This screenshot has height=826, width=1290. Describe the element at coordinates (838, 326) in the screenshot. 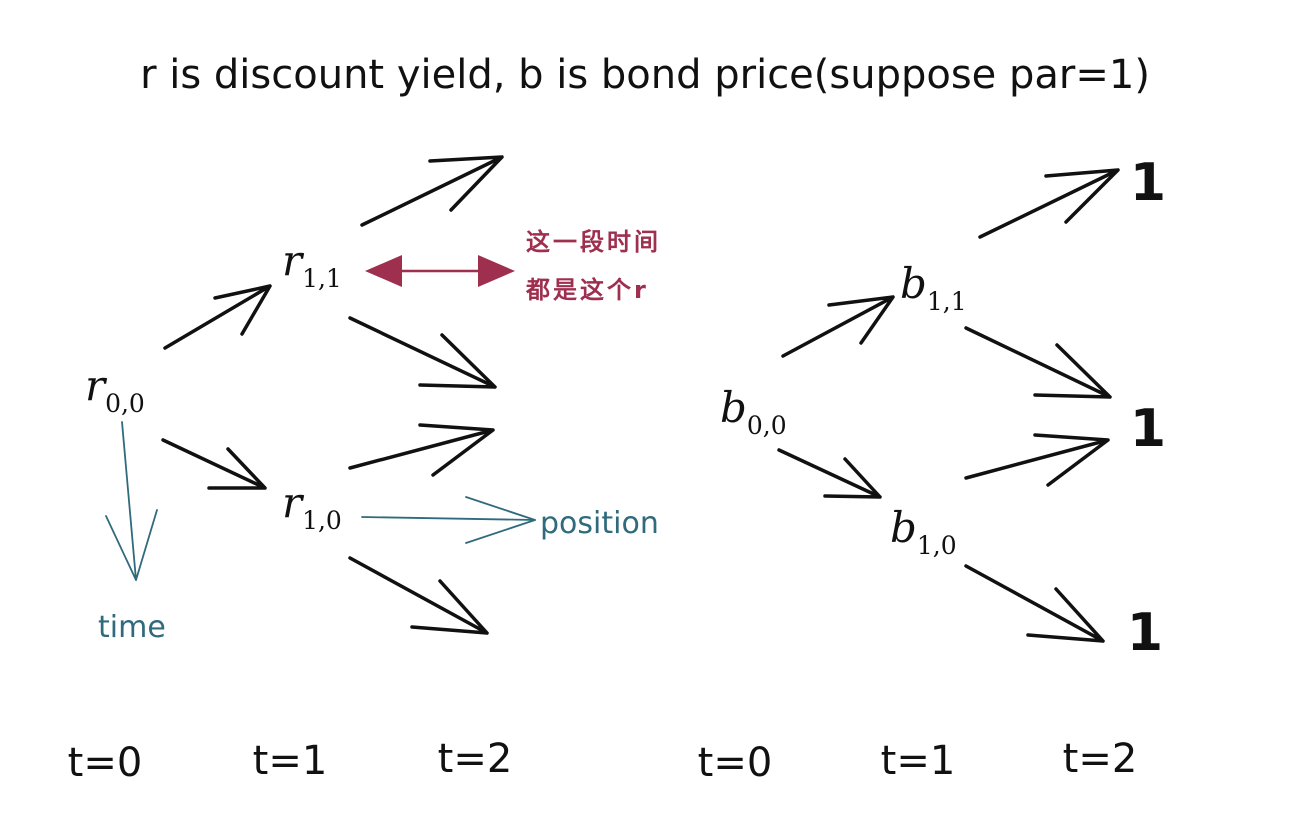

I see `arrow-b00-to-b11` at that location.